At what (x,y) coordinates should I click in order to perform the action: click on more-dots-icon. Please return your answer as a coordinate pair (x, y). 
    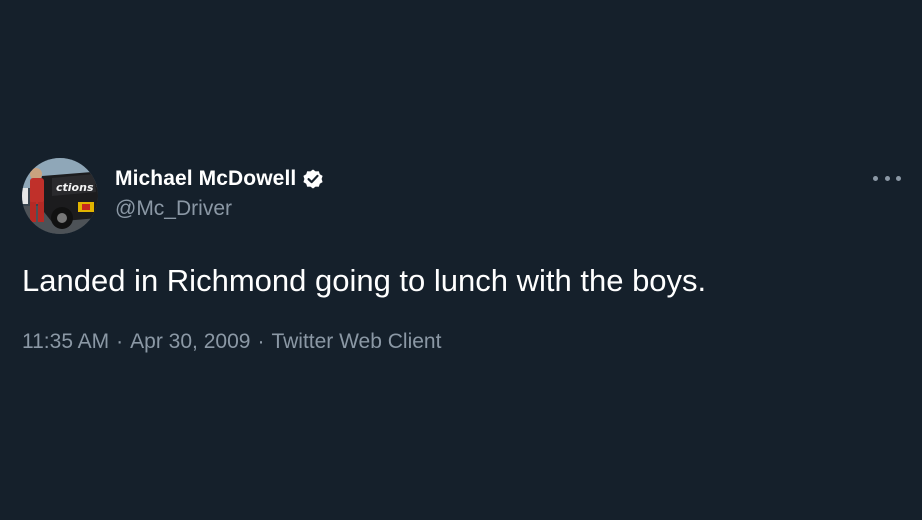
    Looking at the image, I should click on (887, 178).